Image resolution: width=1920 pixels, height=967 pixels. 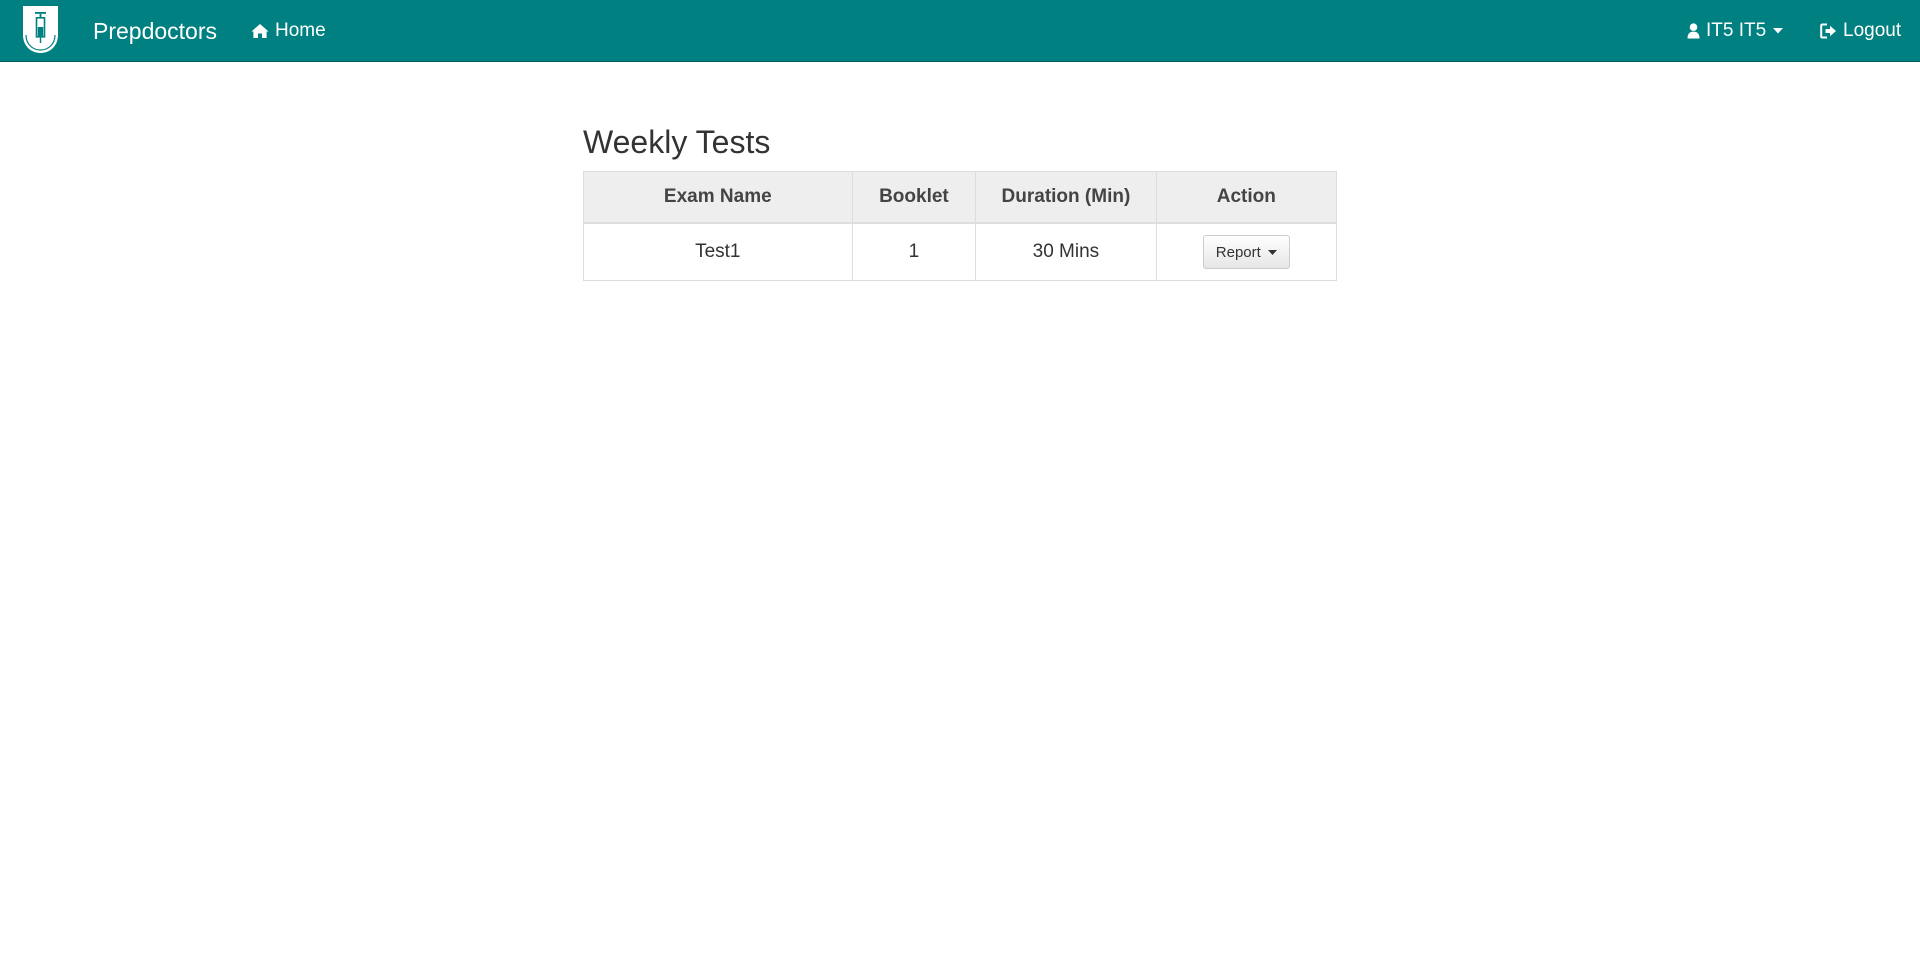 I want to click on column-header-duration: Duration (Min), so click(x=1066, y=197).